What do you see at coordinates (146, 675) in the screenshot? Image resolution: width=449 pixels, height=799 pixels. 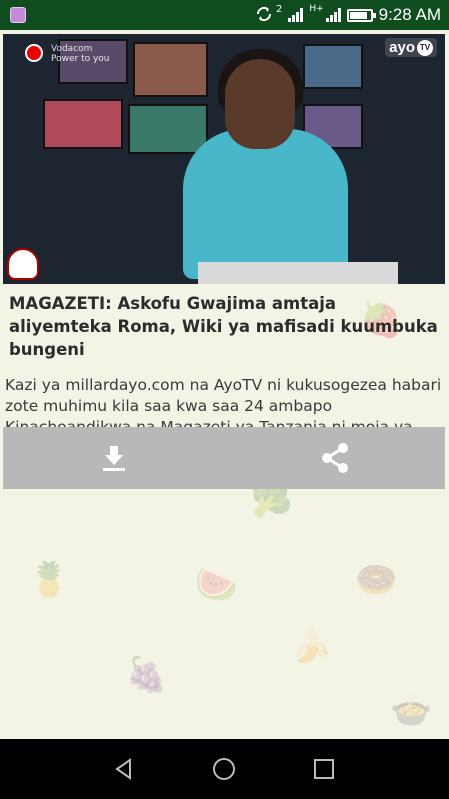 I see `grapes-doodle-icon: 🍇` at bounding box center [146, 675].